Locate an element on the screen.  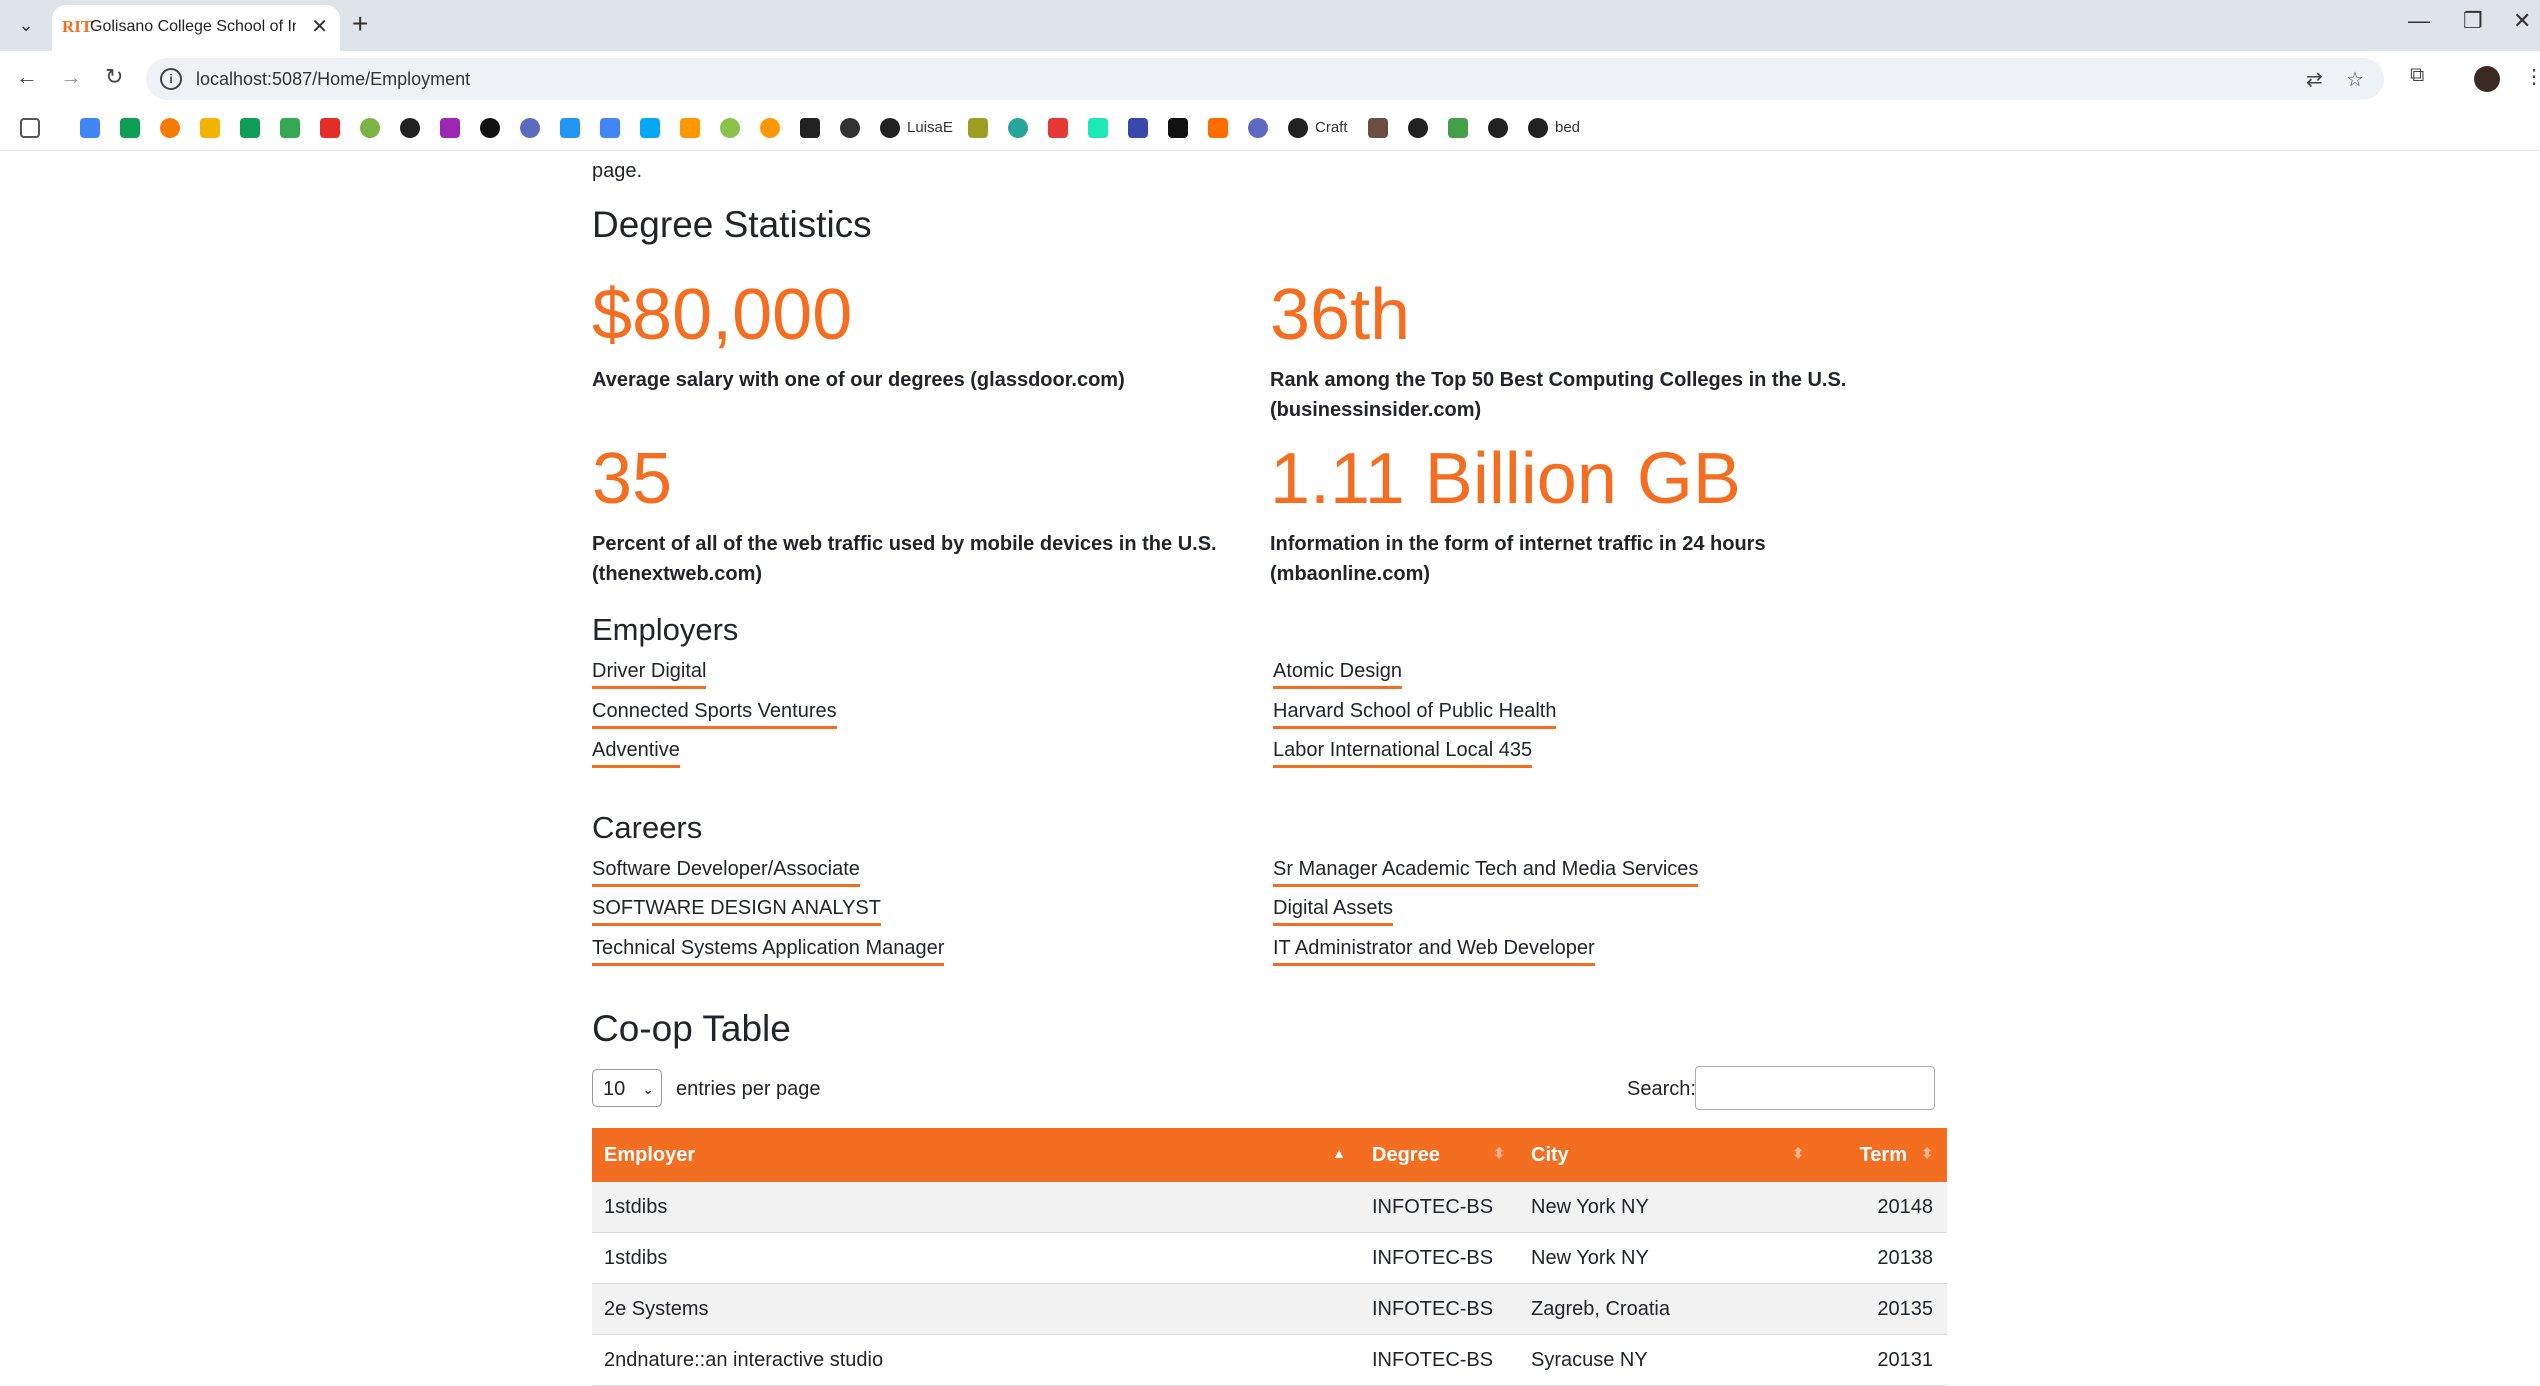
youtube-bookmark-icon is located at coordinates (330, 128).